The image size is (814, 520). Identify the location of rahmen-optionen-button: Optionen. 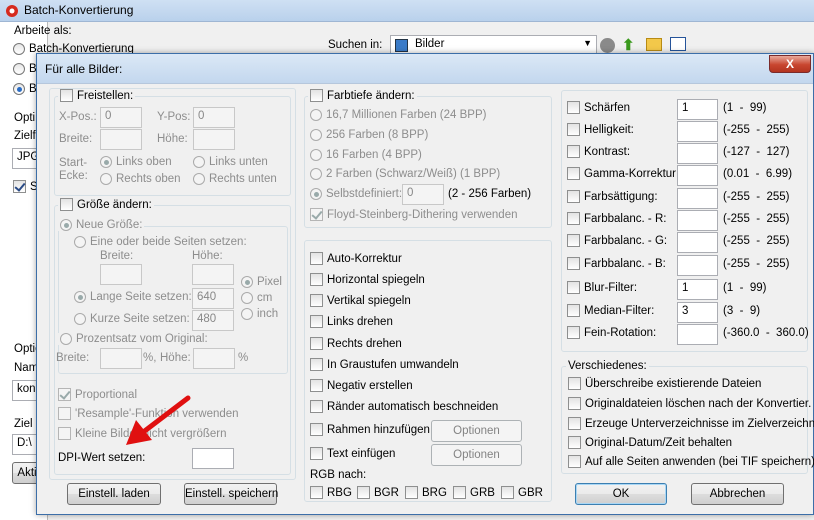
(476, 431).